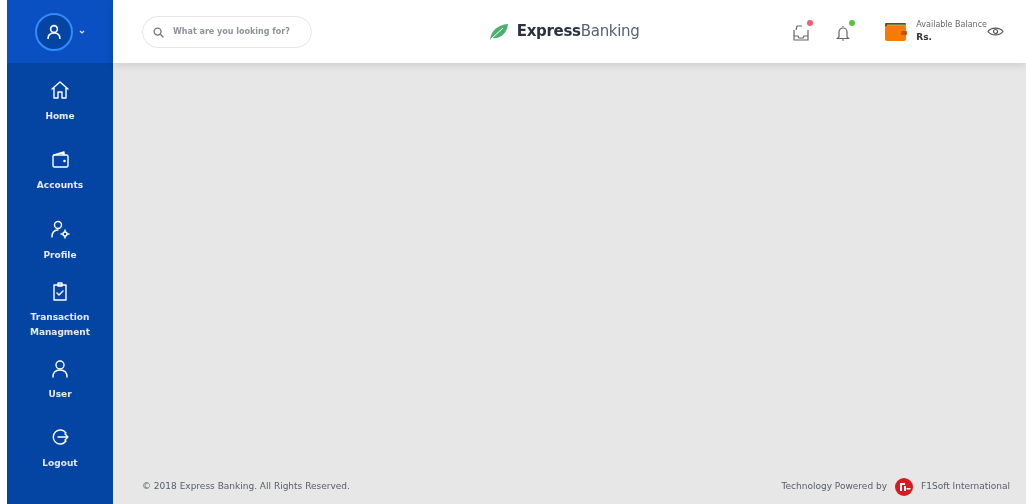 This screenshot has width=1026, height=504. What do you see at coordinates (965, 487) in the screenshot?
I see `company-name: F1Soft International` at bounding box center [965, 487].